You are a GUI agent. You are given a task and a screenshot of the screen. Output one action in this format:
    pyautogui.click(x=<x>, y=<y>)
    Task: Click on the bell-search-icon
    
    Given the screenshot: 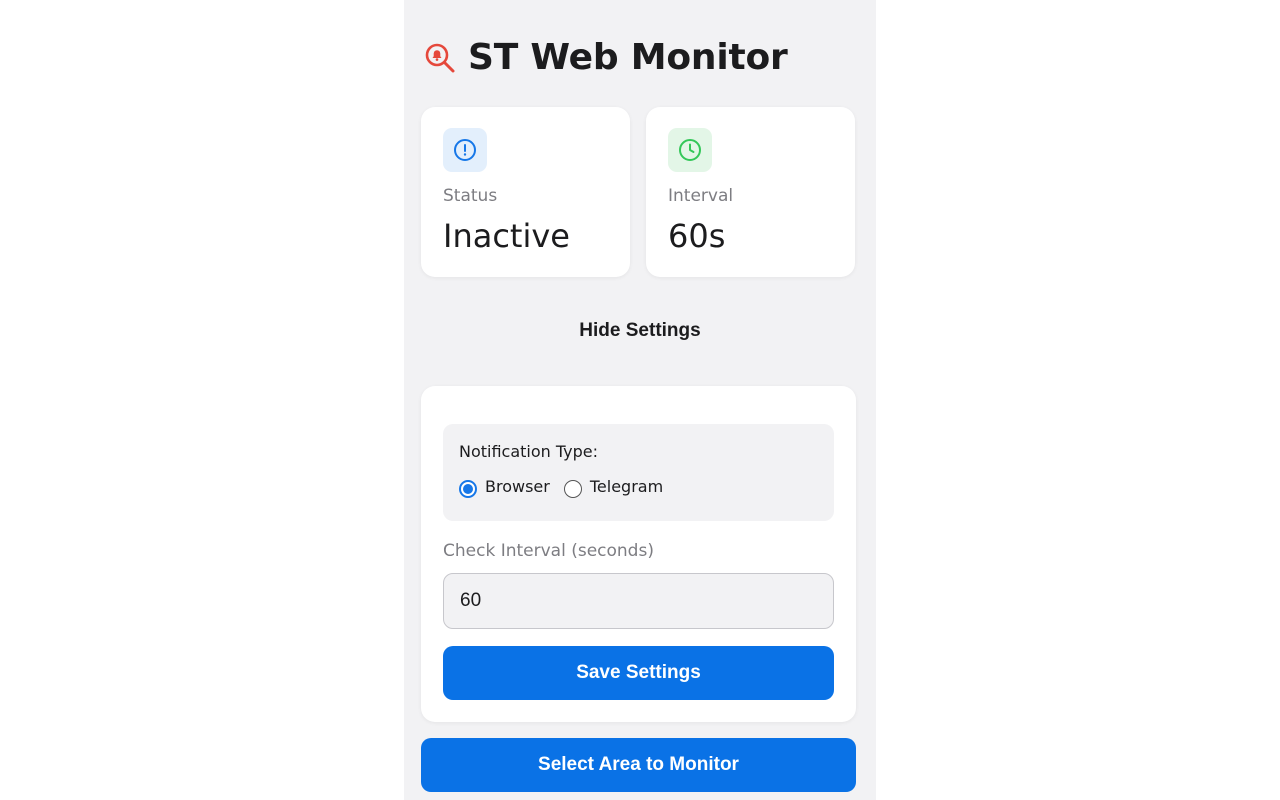 What is the action you would take?
    pyautogui.click(x=440, y=58)
    